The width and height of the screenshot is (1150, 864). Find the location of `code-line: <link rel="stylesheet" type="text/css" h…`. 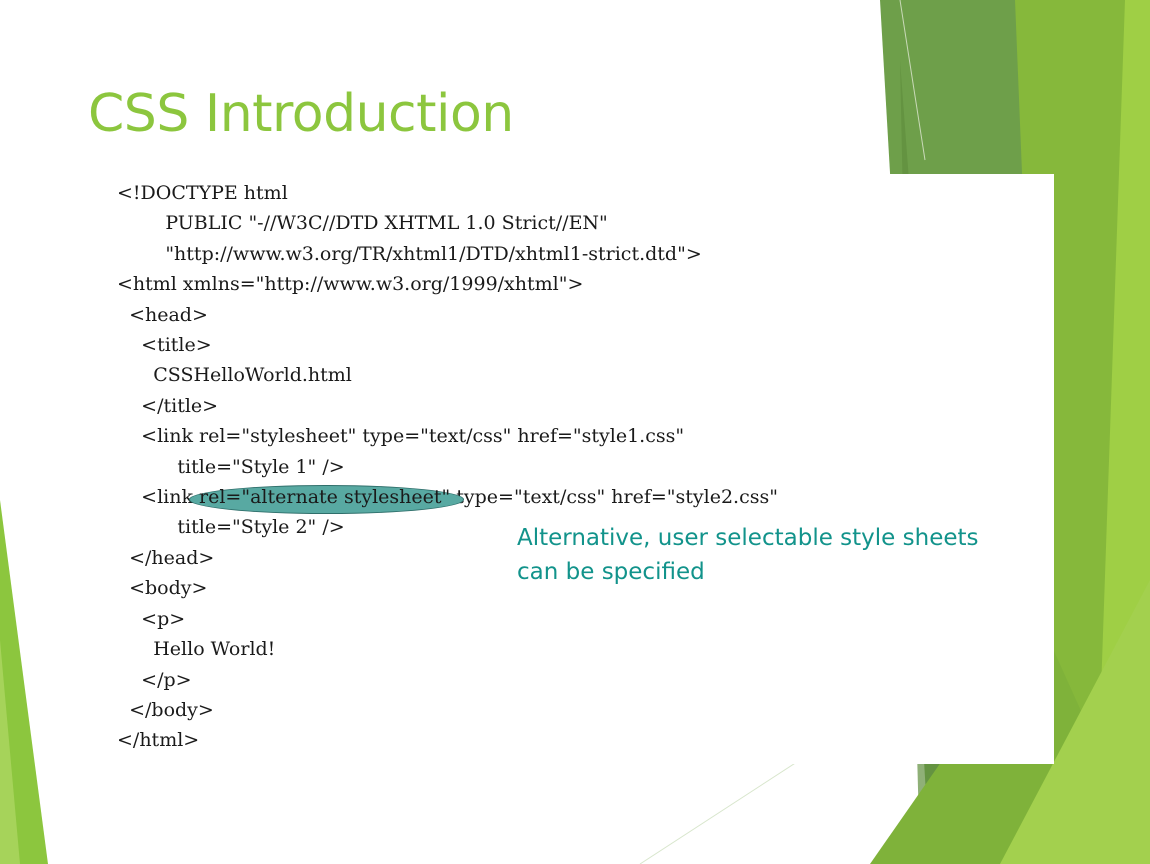

code-line: <link rel="stylesheet" type="text/css" h… is located at coordinates (401, 436).